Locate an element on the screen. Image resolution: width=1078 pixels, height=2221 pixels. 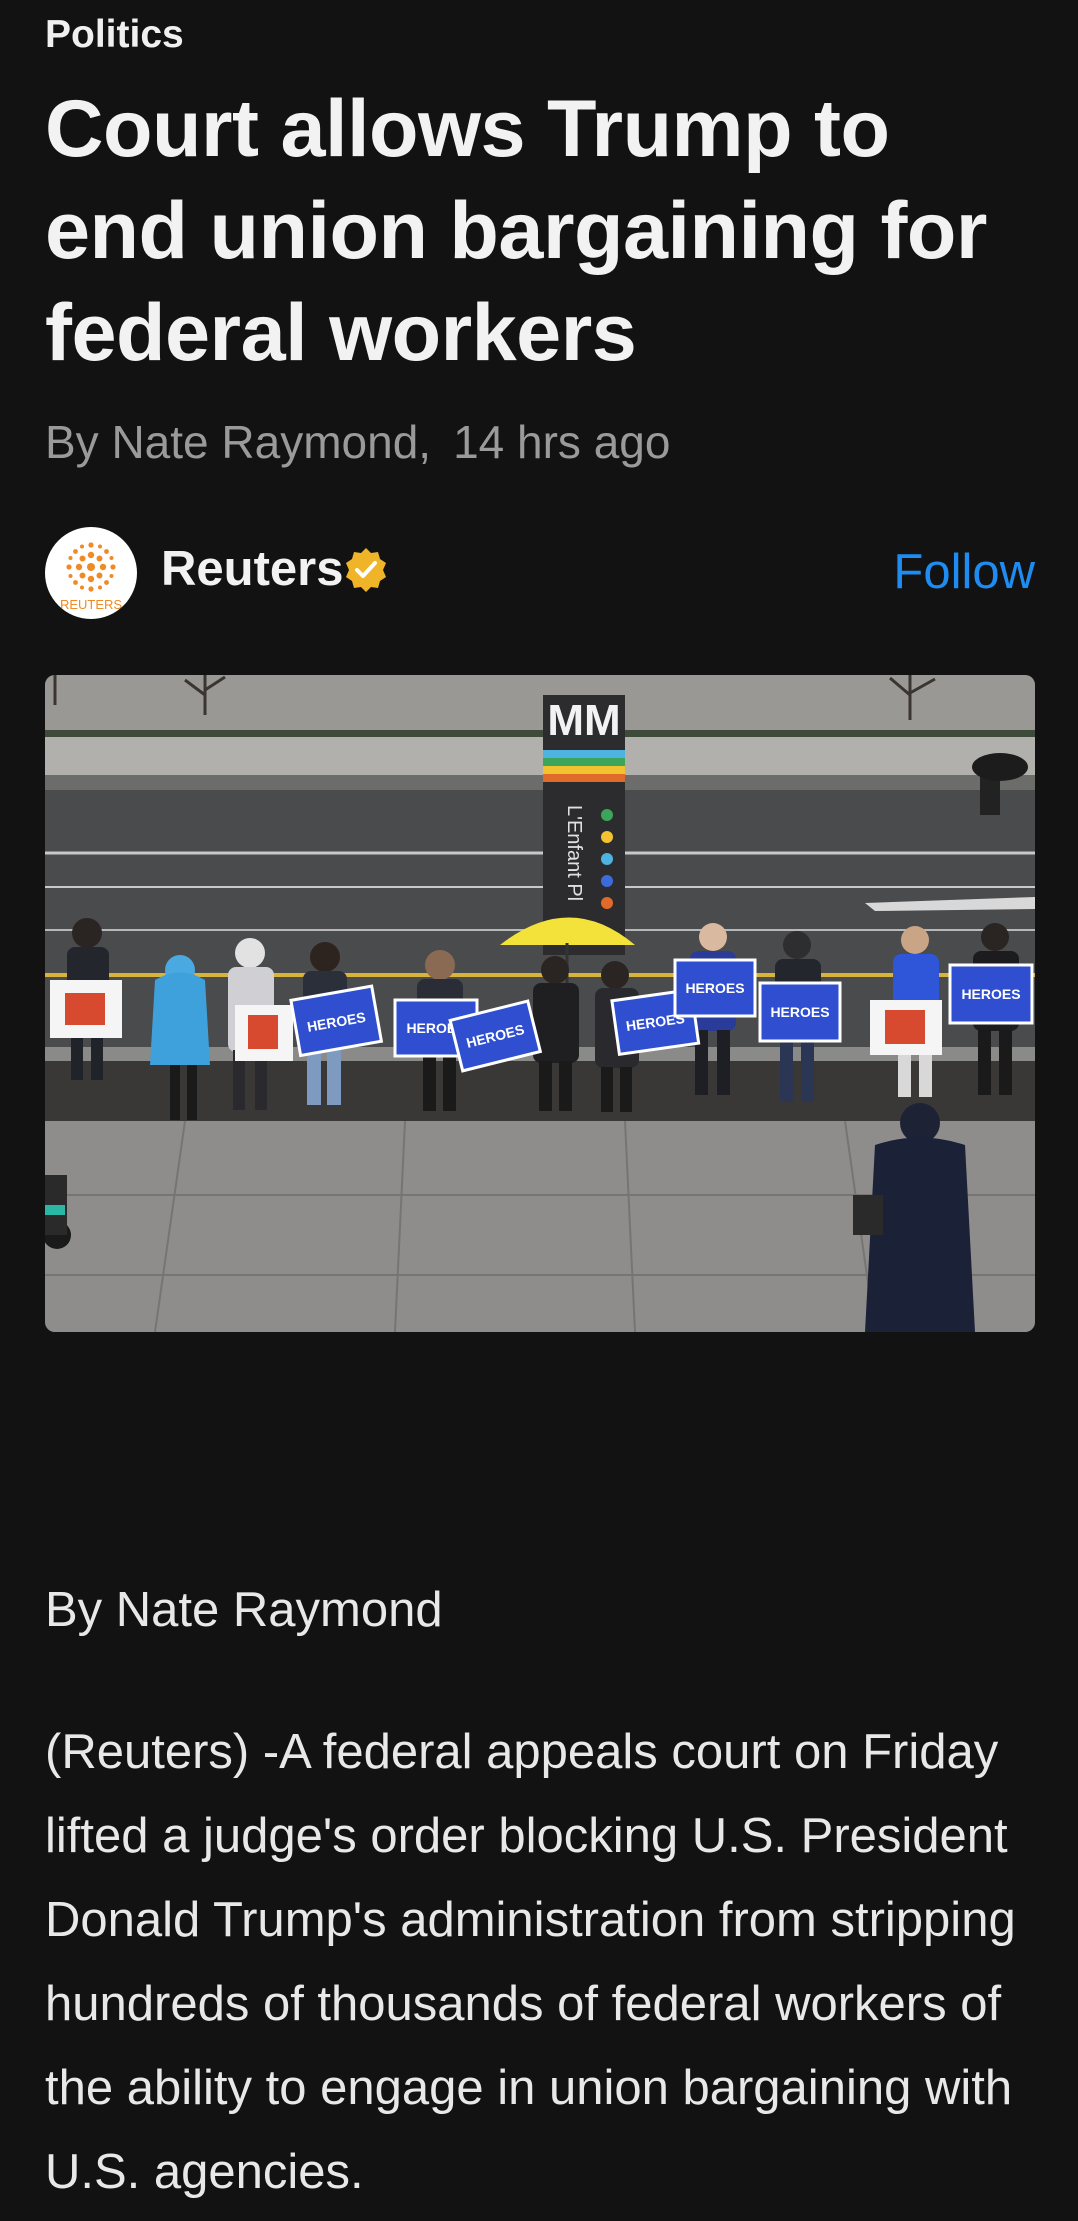
publish-time: 14 hrs ago is located at coordinates (562, 442).